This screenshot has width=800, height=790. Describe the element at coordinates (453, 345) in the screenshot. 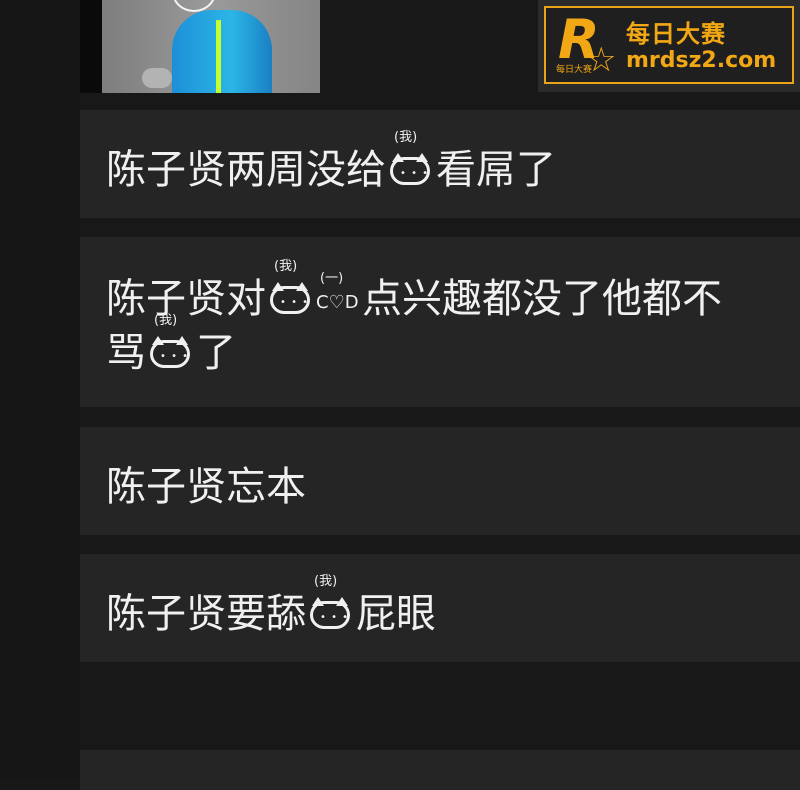

I see `message-line: 骂 (我) • • • 了` at that location.